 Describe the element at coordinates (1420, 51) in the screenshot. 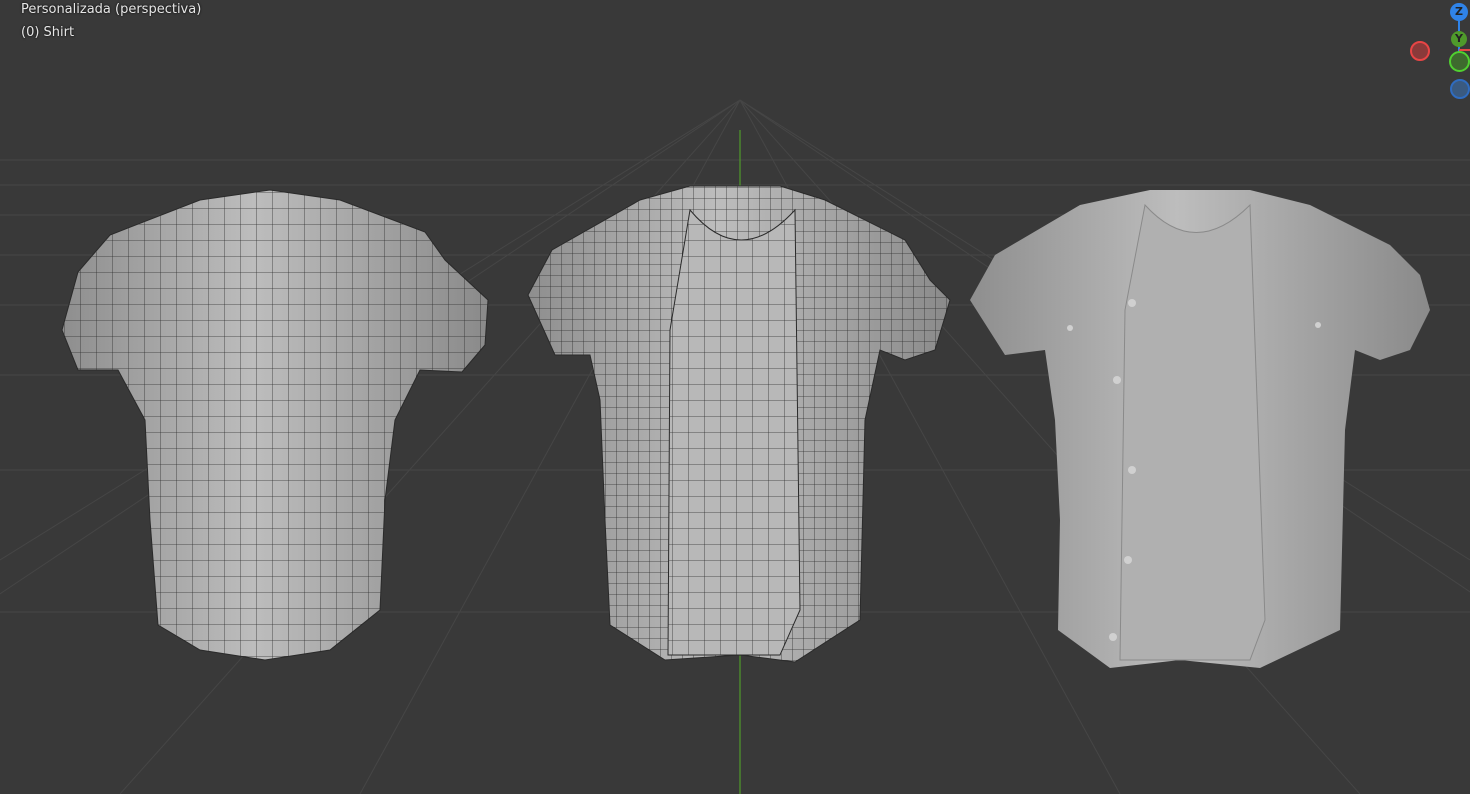

I see `x-axis-negative-button` at that location.